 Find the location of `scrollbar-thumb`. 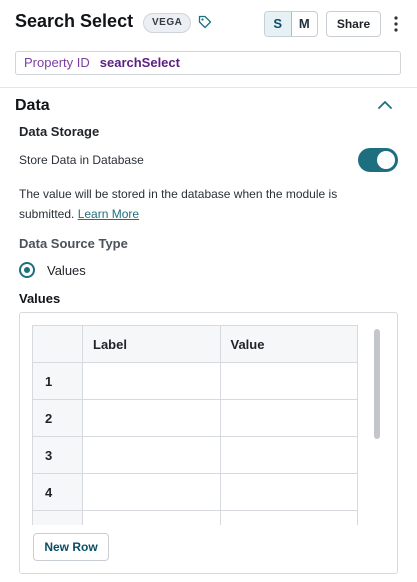

scrollbar-thumb is located at coordinates (377, 384).